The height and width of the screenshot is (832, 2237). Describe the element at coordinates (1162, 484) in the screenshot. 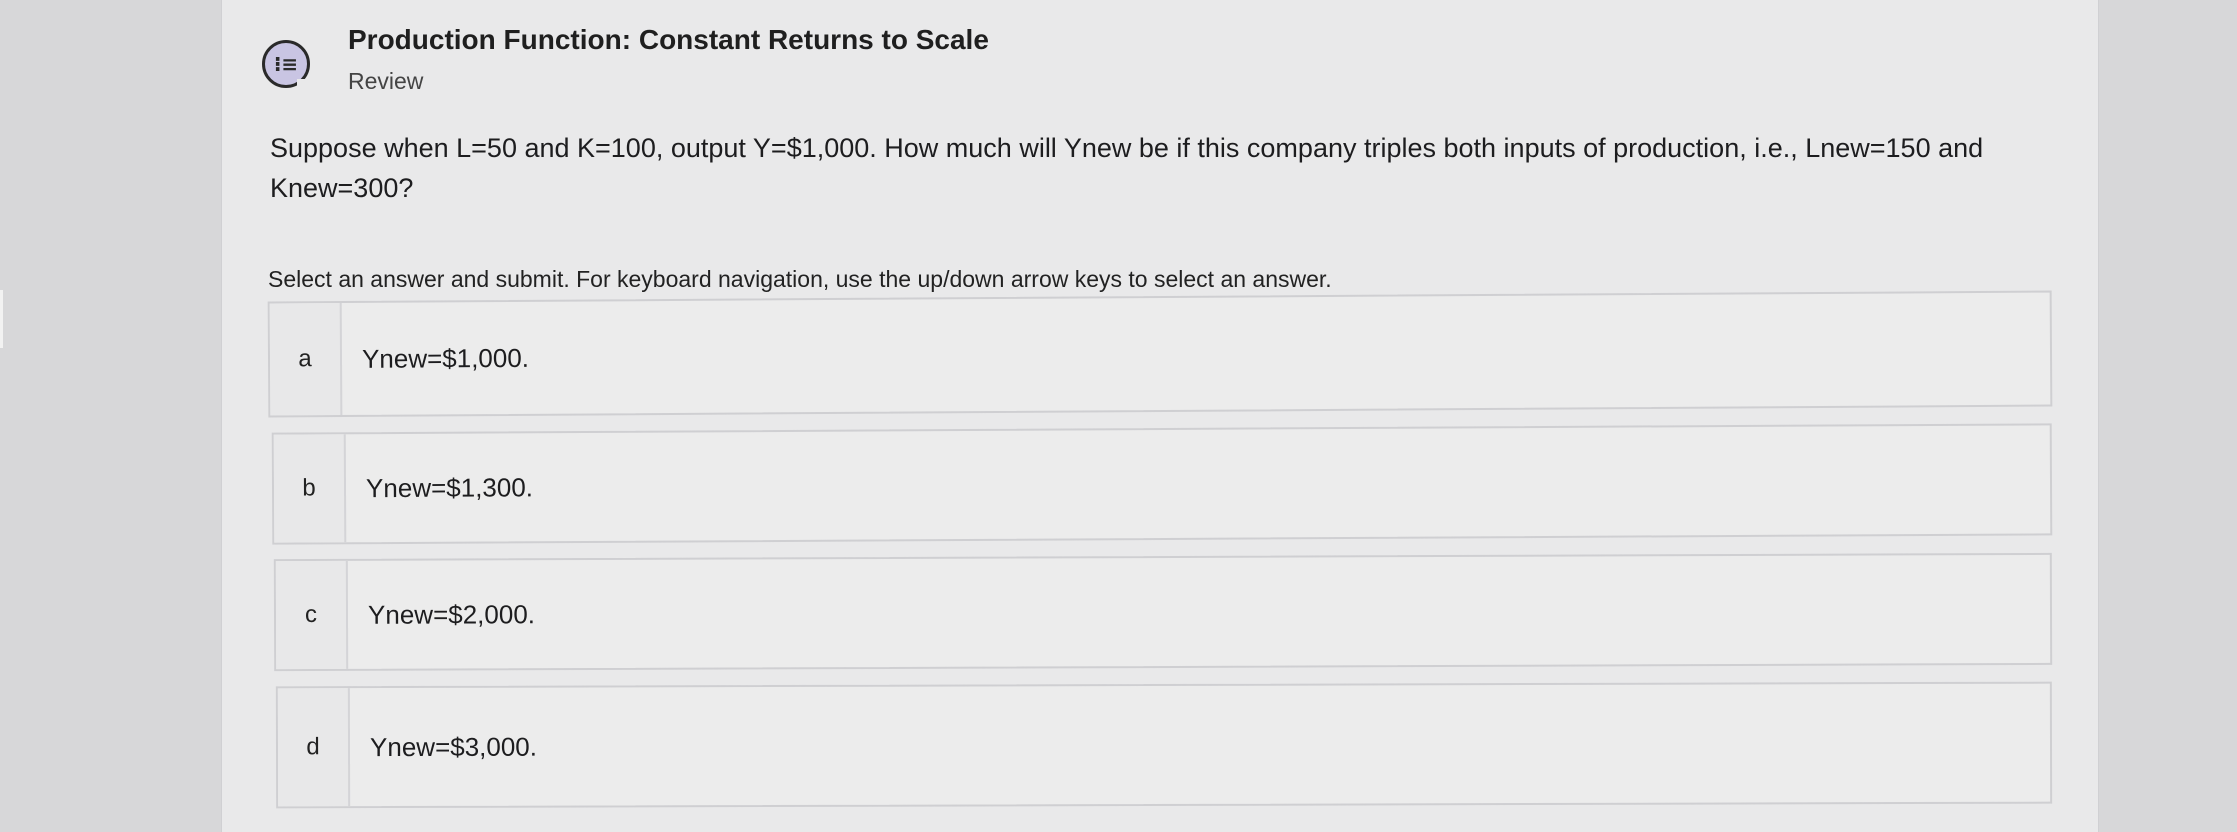

I see `answer-option-b: b Ynew=$1,300.` at that location.